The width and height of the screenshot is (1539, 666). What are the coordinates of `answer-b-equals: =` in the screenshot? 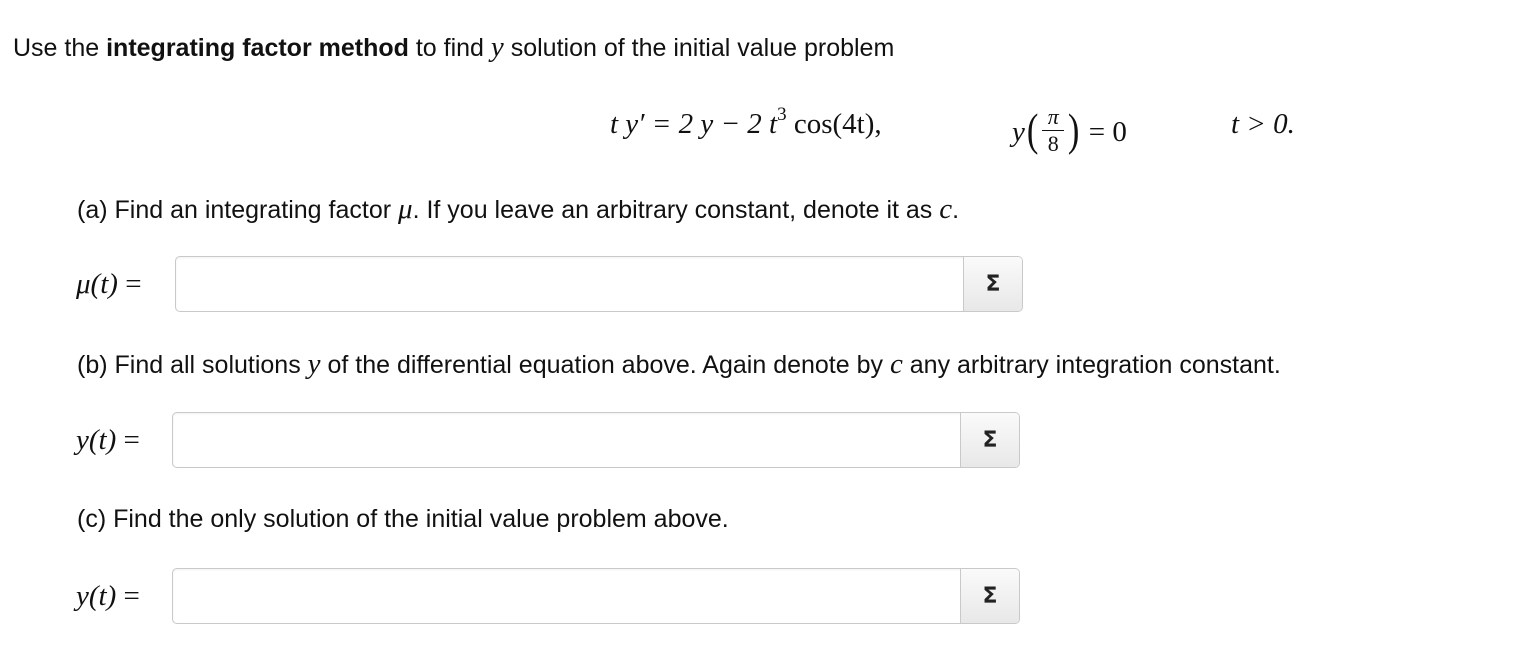 It's located at (131, 440).